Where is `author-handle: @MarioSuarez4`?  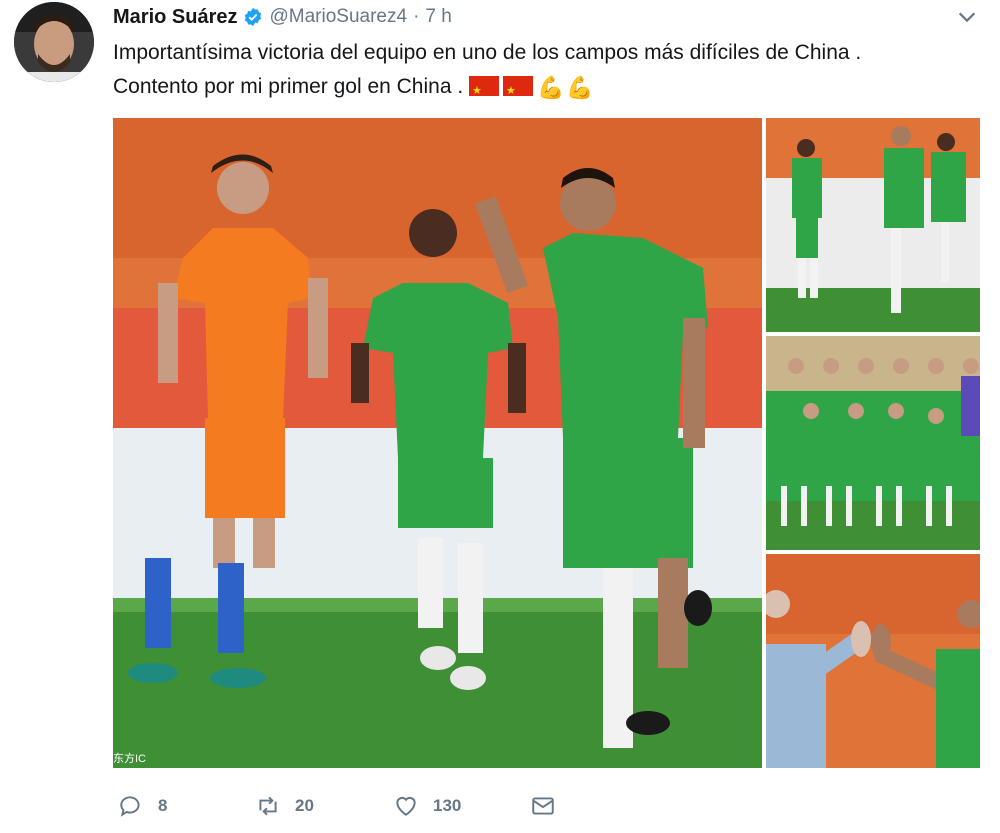
author-handle: @MarioSuarez4 is located at coordinates (338, 17).